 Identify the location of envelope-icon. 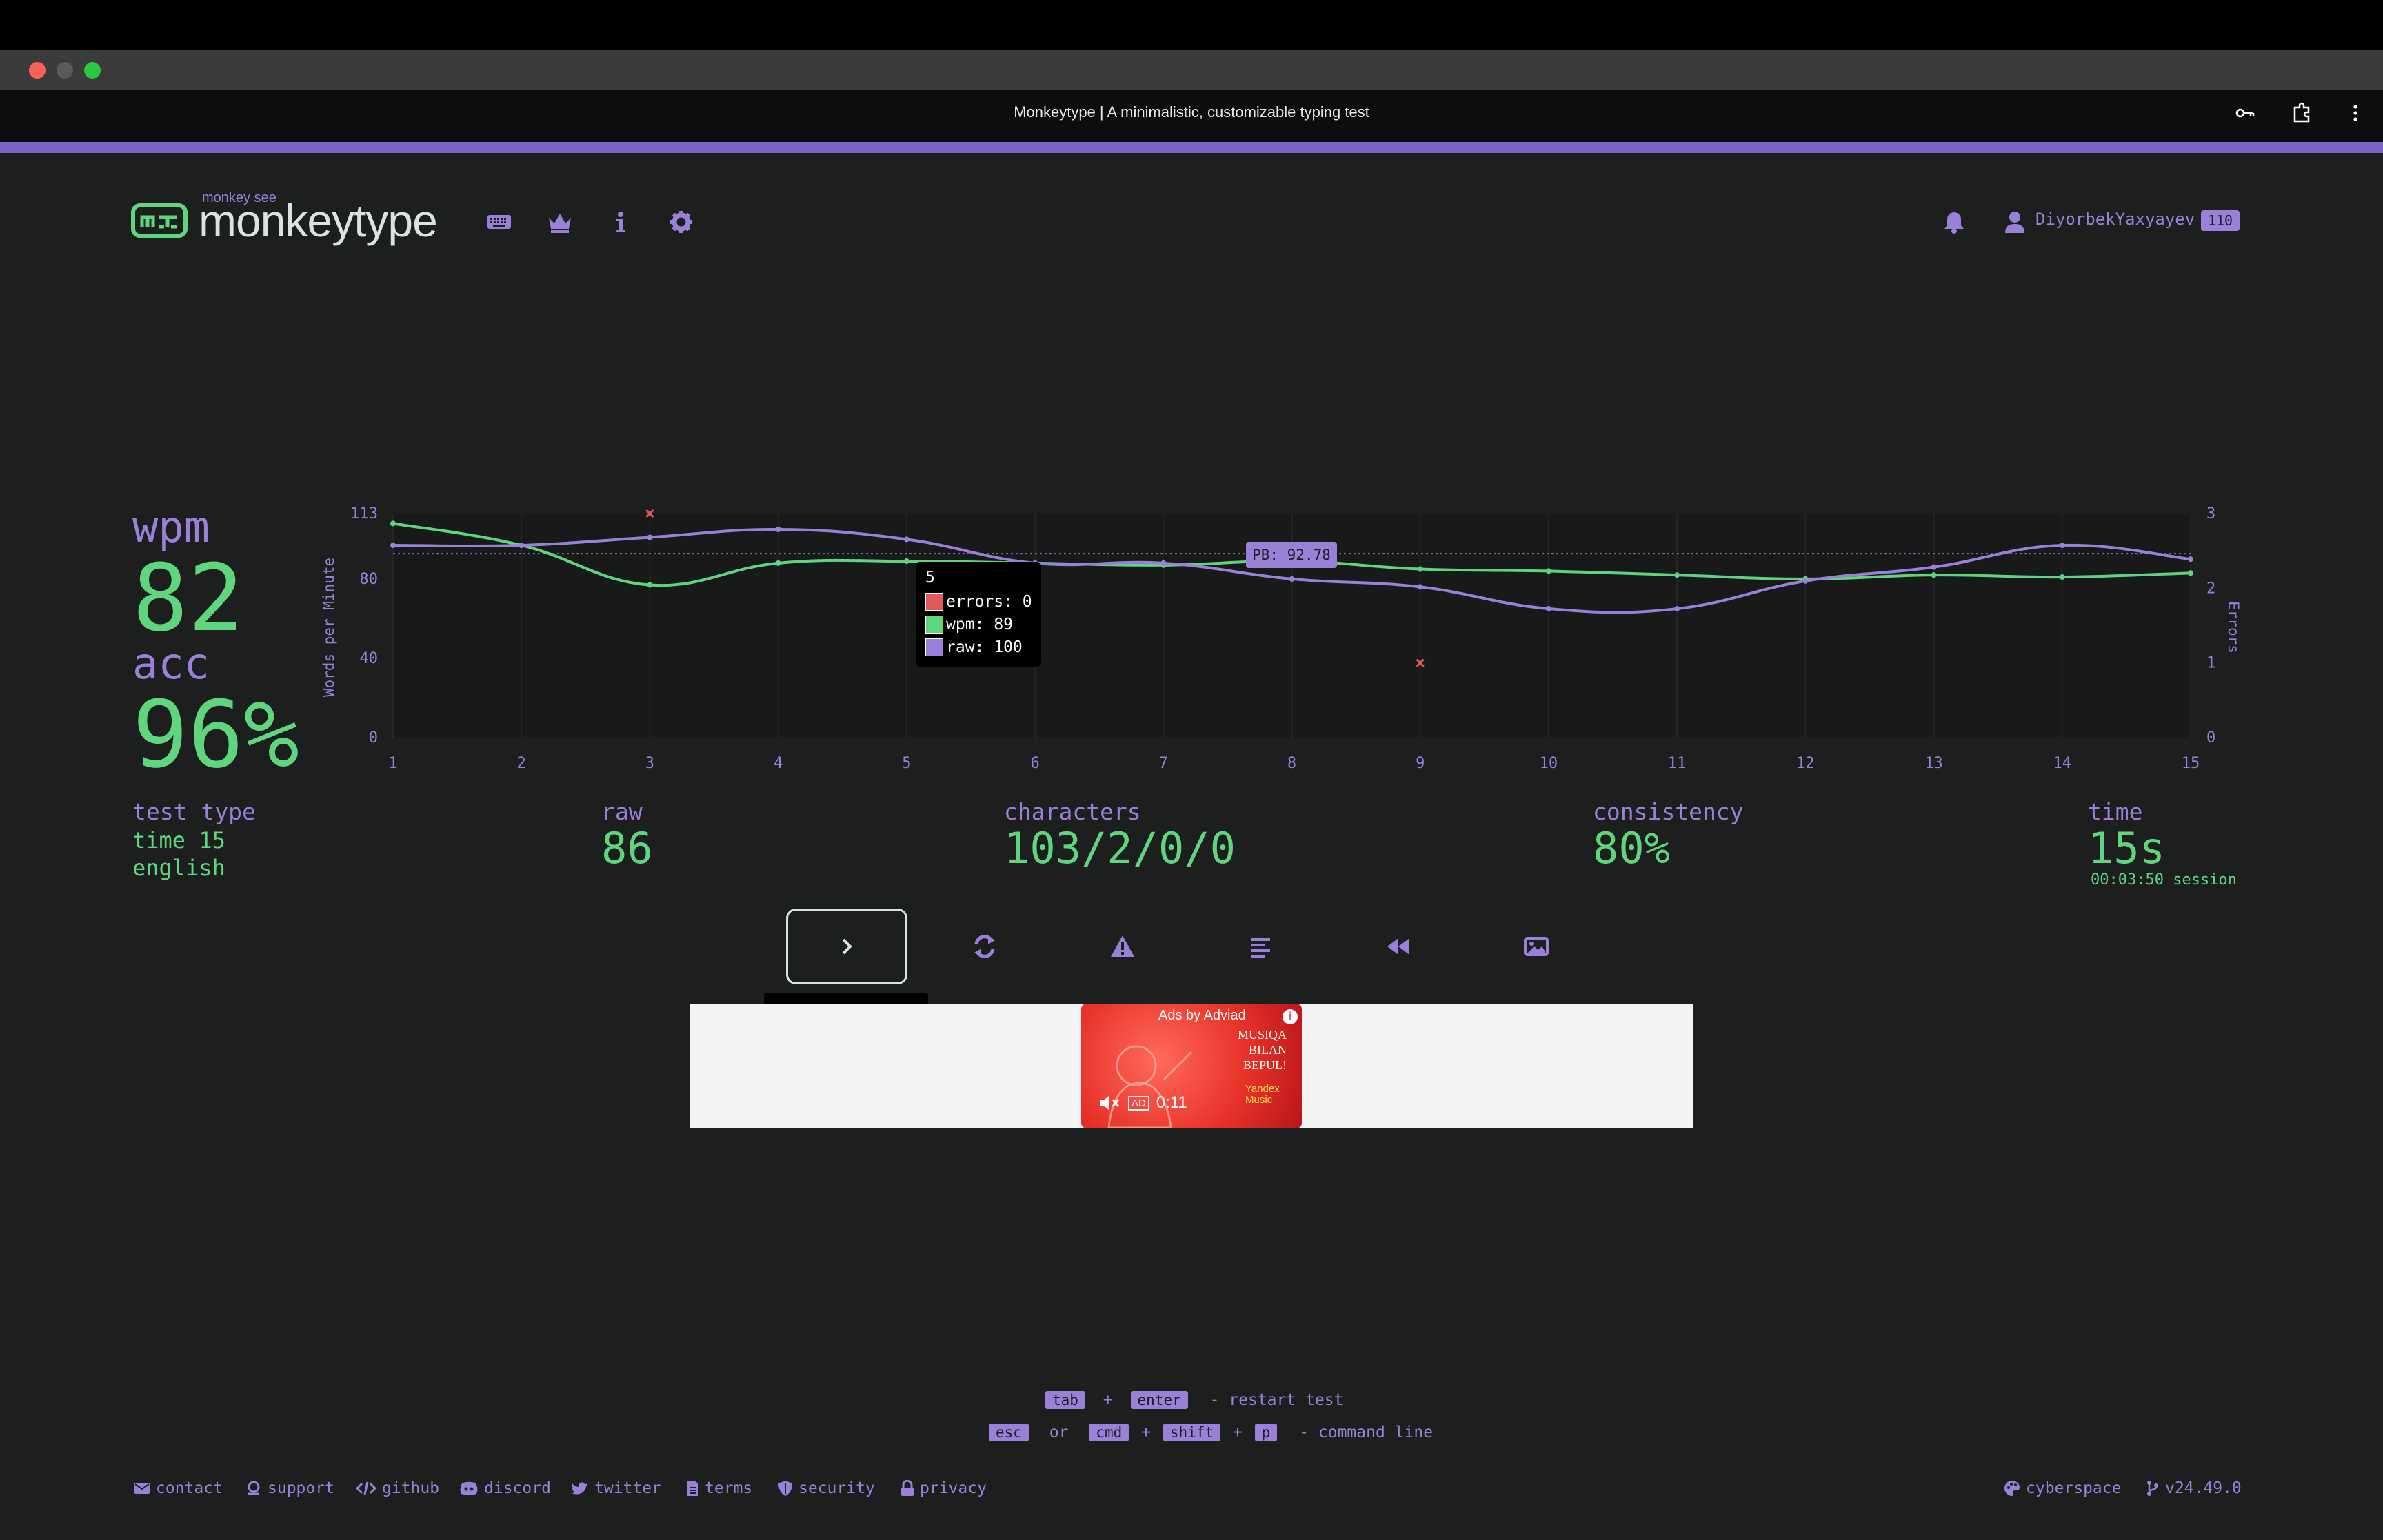
(142, 1489).